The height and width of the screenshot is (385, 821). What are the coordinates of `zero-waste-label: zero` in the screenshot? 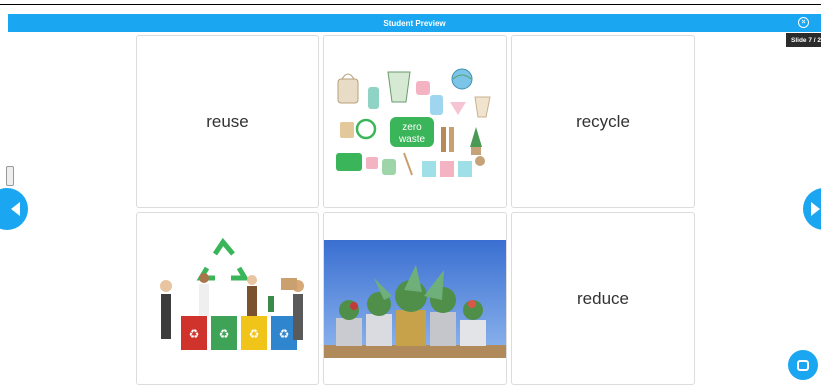 It's located at (412, 127).